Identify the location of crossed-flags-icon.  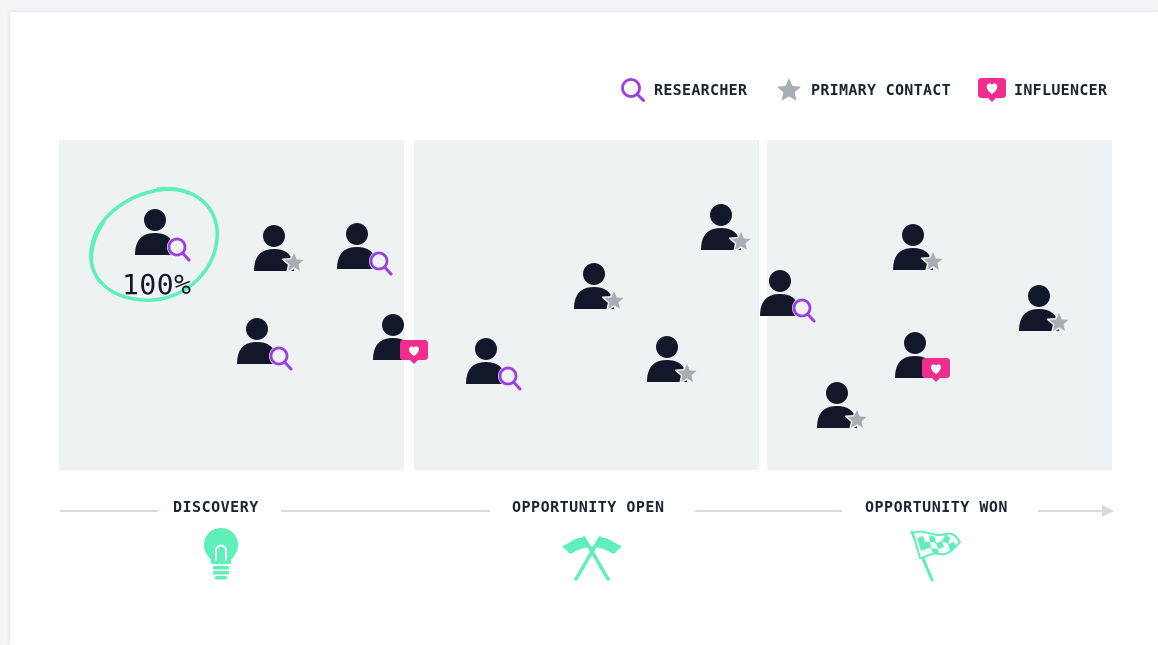
(592, 558).